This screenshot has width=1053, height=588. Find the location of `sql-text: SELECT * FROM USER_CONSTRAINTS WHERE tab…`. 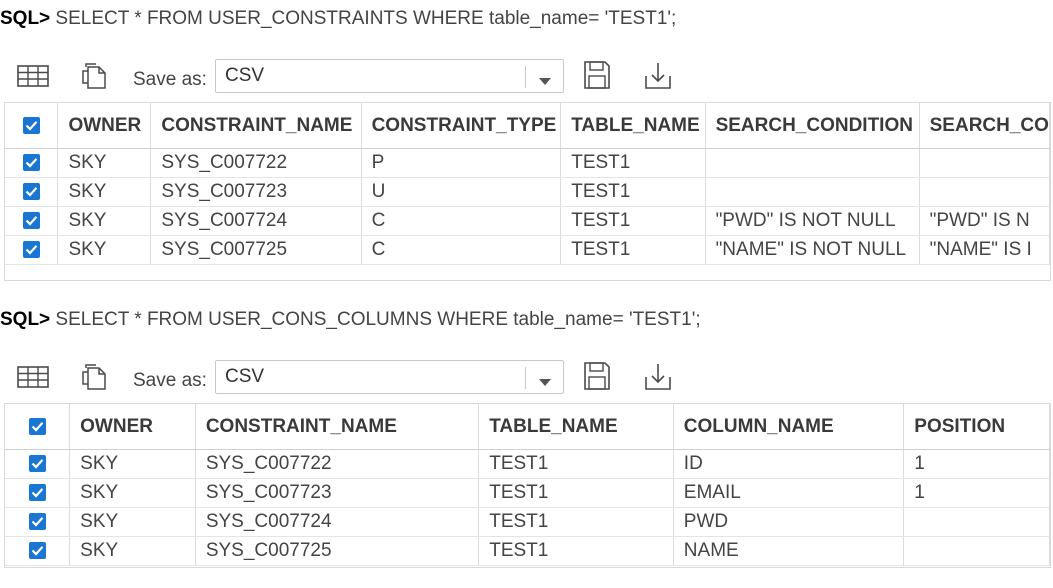

sql-text: SELECT * FROM USER_CONSTRAINTS WHERE tab… is located at coordinates (363, 18).